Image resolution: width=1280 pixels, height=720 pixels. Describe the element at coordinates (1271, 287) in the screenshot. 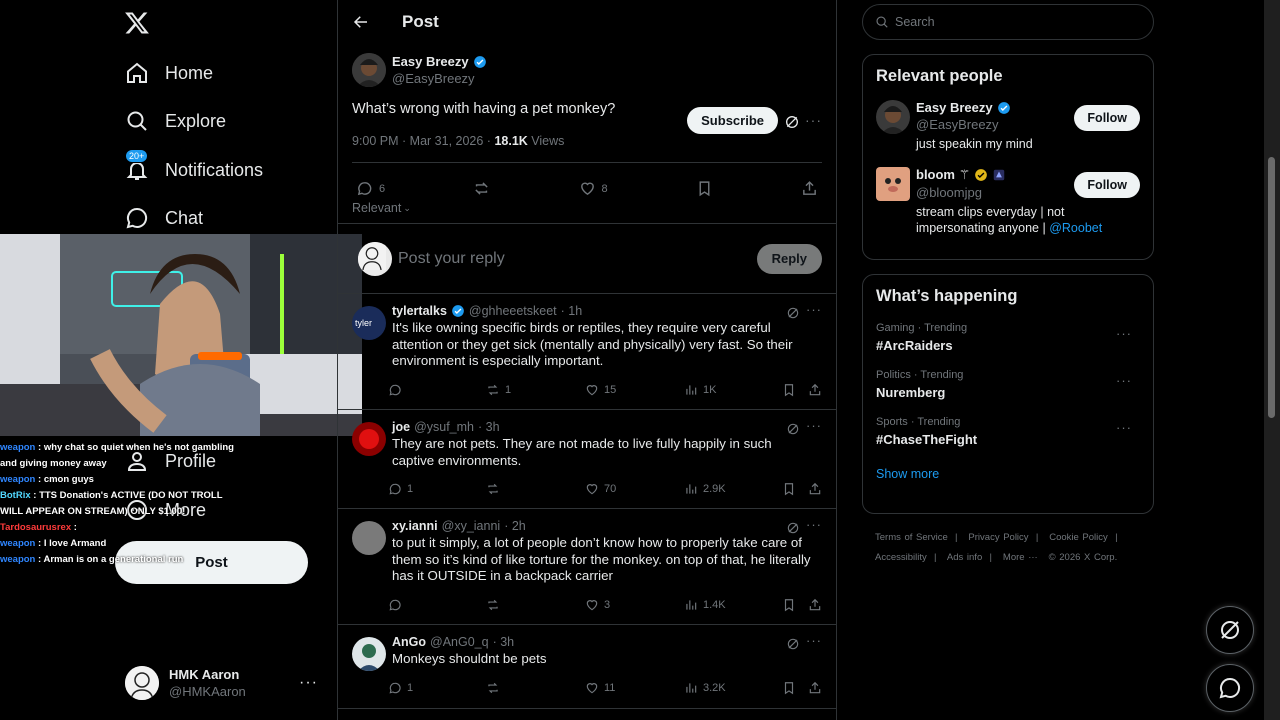

I see `scrollbar-thumb` at that location.